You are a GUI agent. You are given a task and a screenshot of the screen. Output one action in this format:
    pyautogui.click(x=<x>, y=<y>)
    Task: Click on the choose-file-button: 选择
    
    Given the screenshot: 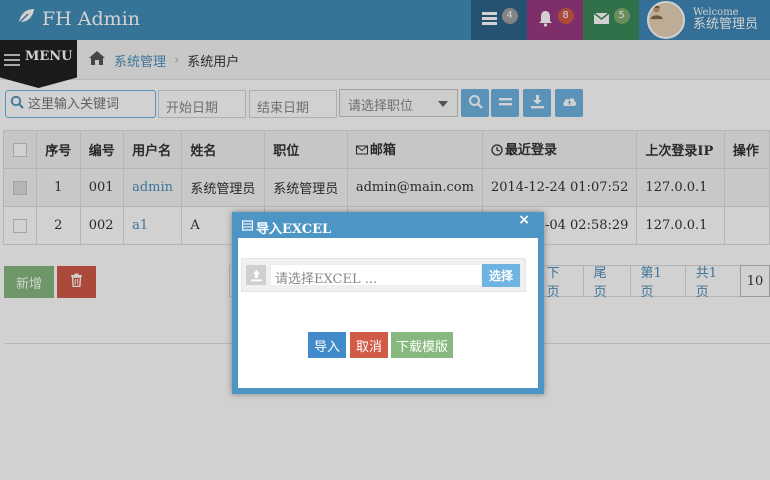 What is the action you would take?
    pyautogui.click(x=501, y=275)
    